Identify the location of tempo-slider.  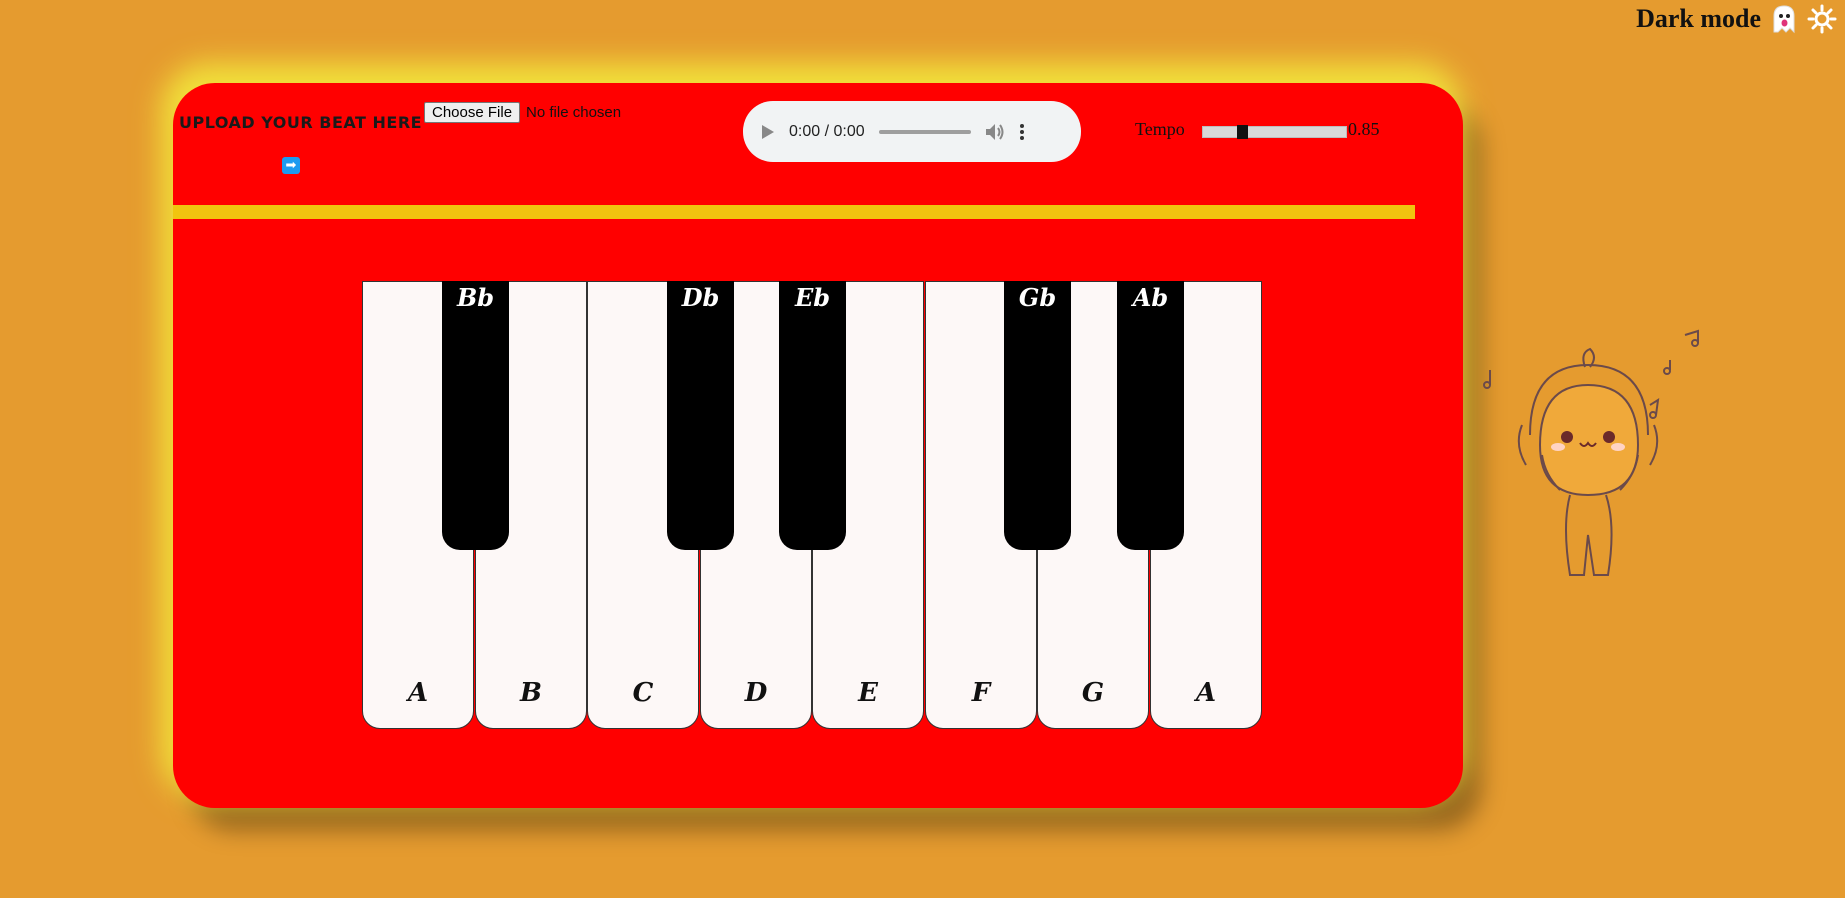
(1274, 132).